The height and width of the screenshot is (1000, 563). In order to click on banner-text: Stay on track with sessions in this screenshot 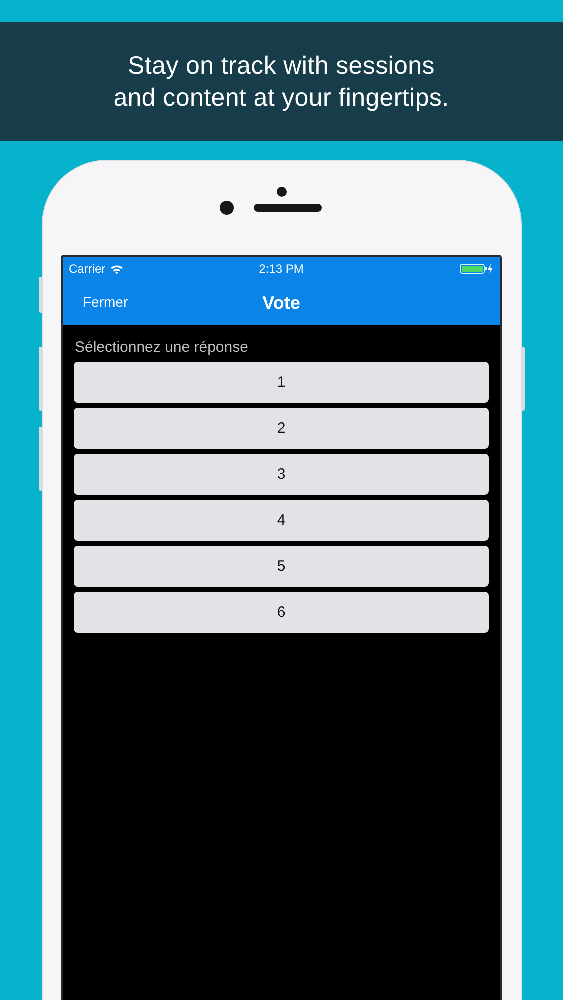, I will do `click(281, 66)`.